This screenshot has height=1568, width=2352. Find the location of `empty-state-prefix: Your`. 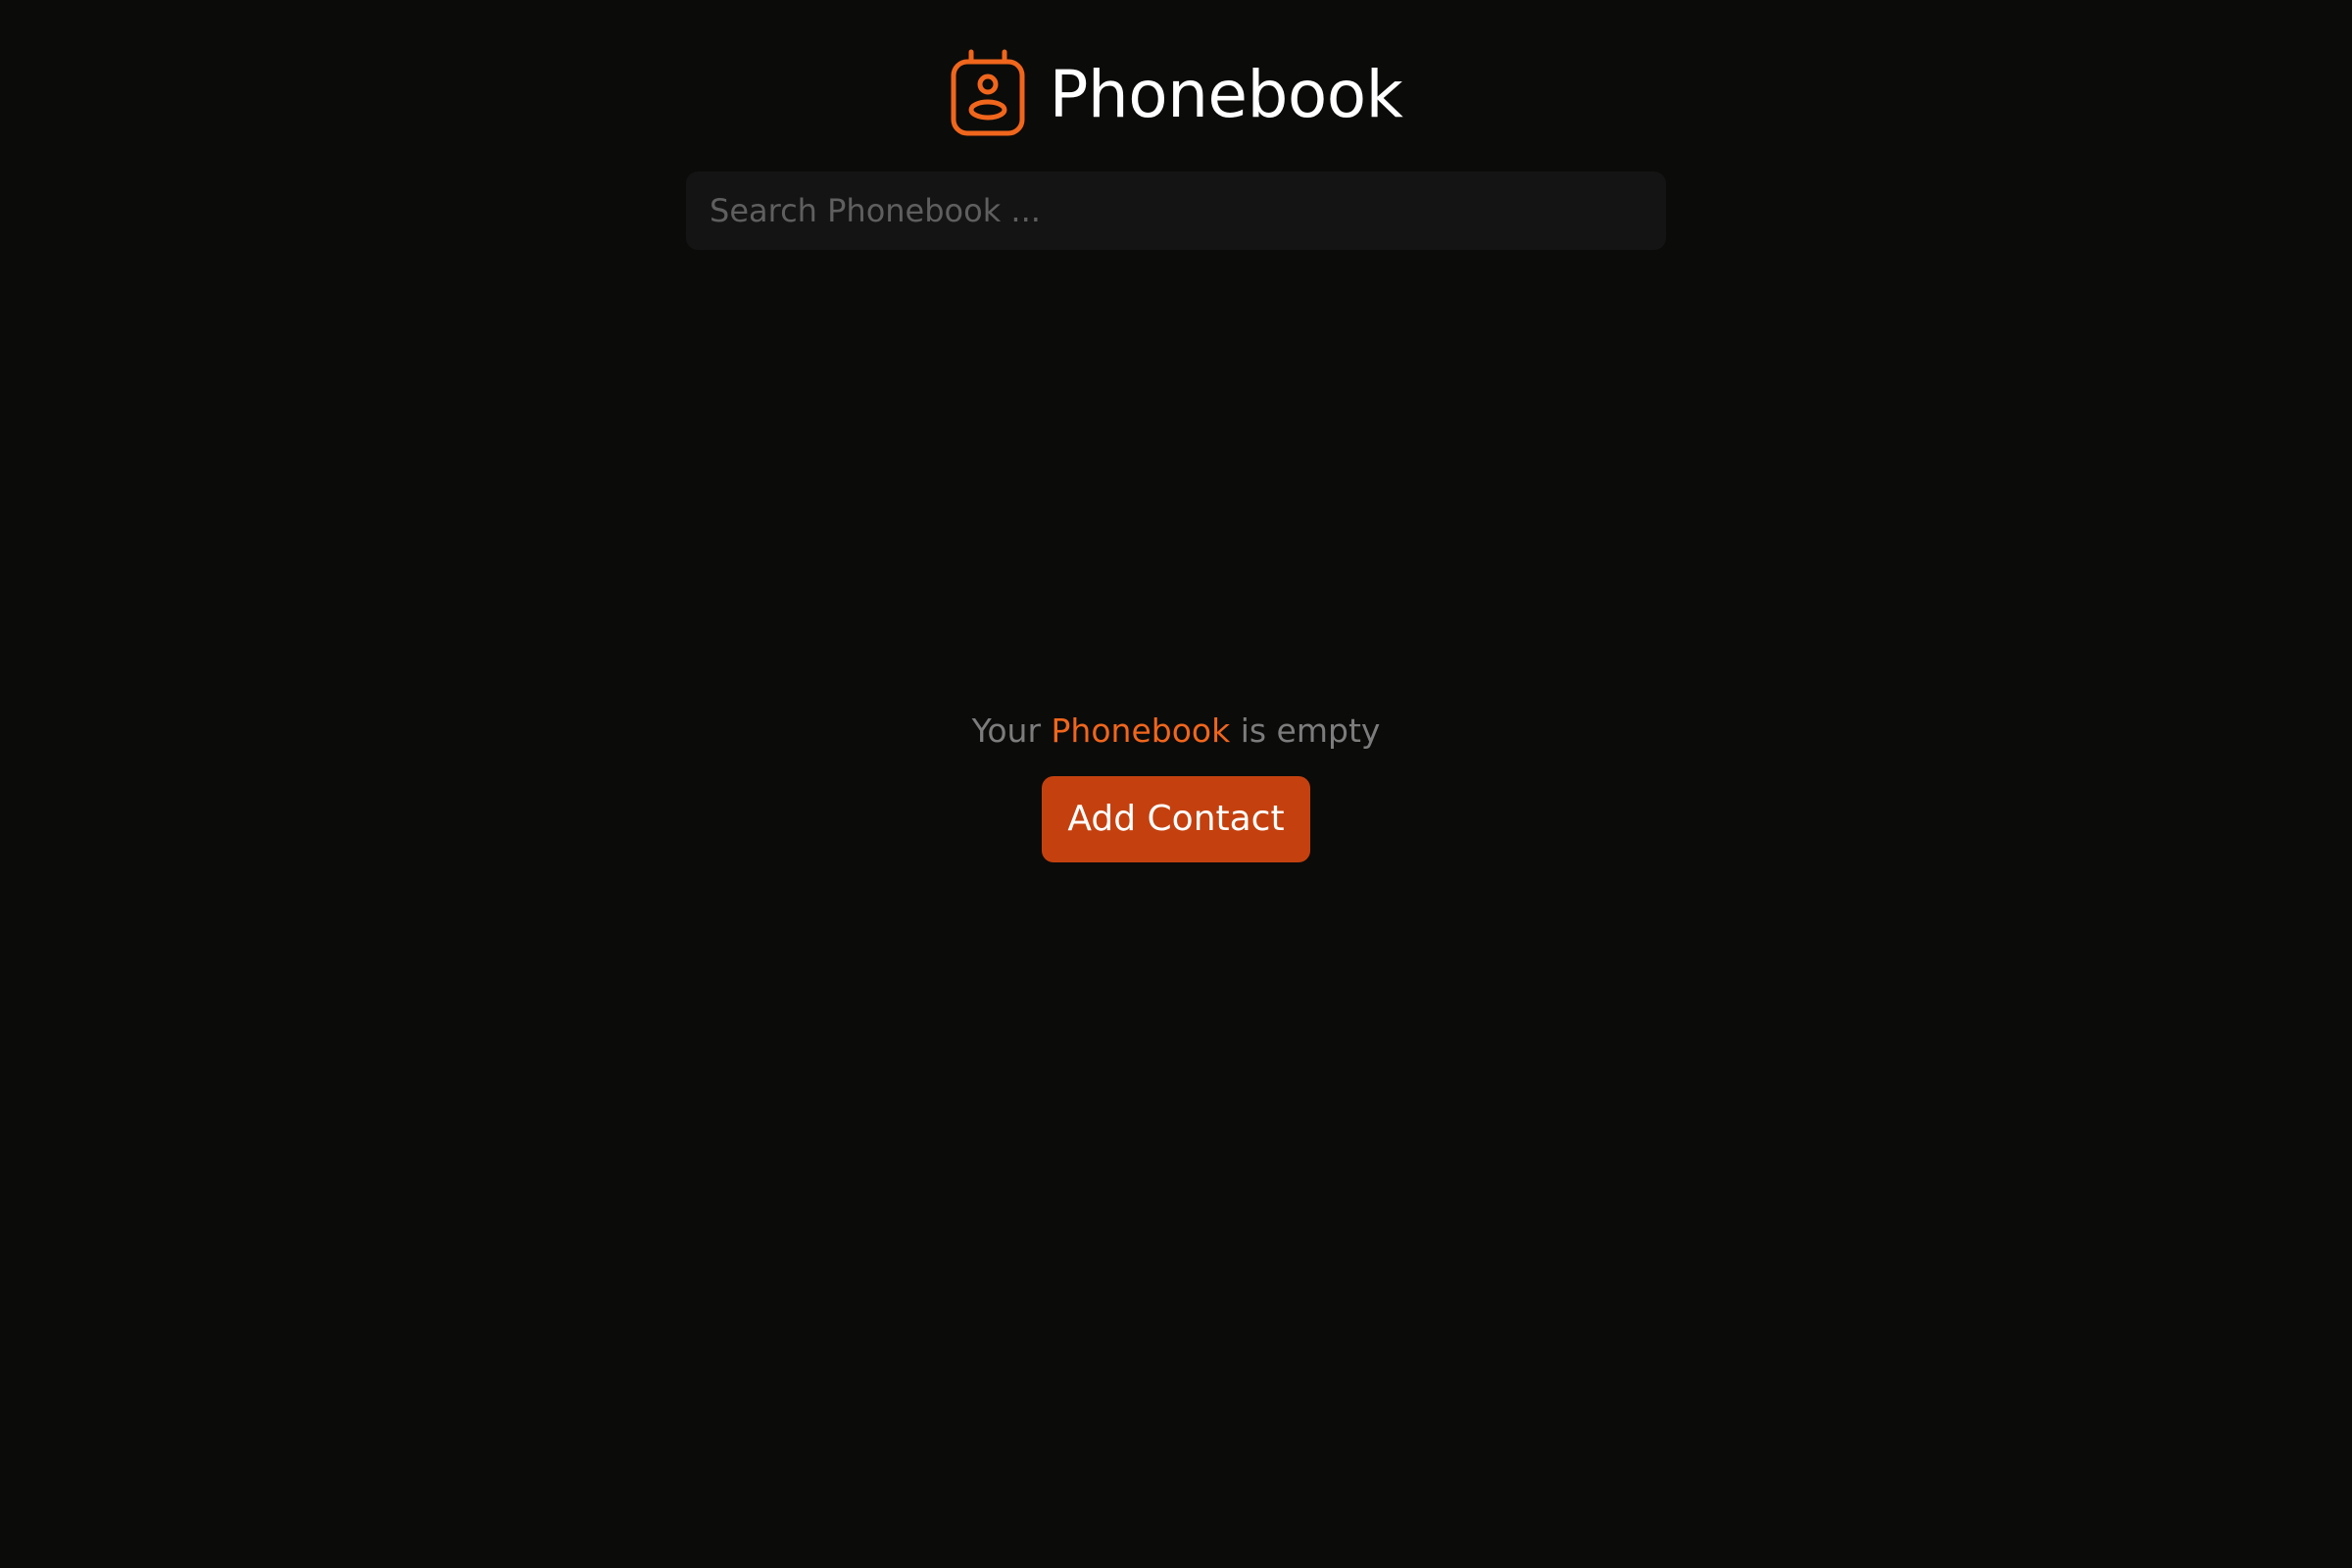

empty-state-prefix: Your is located at coordinates (1006, 730).